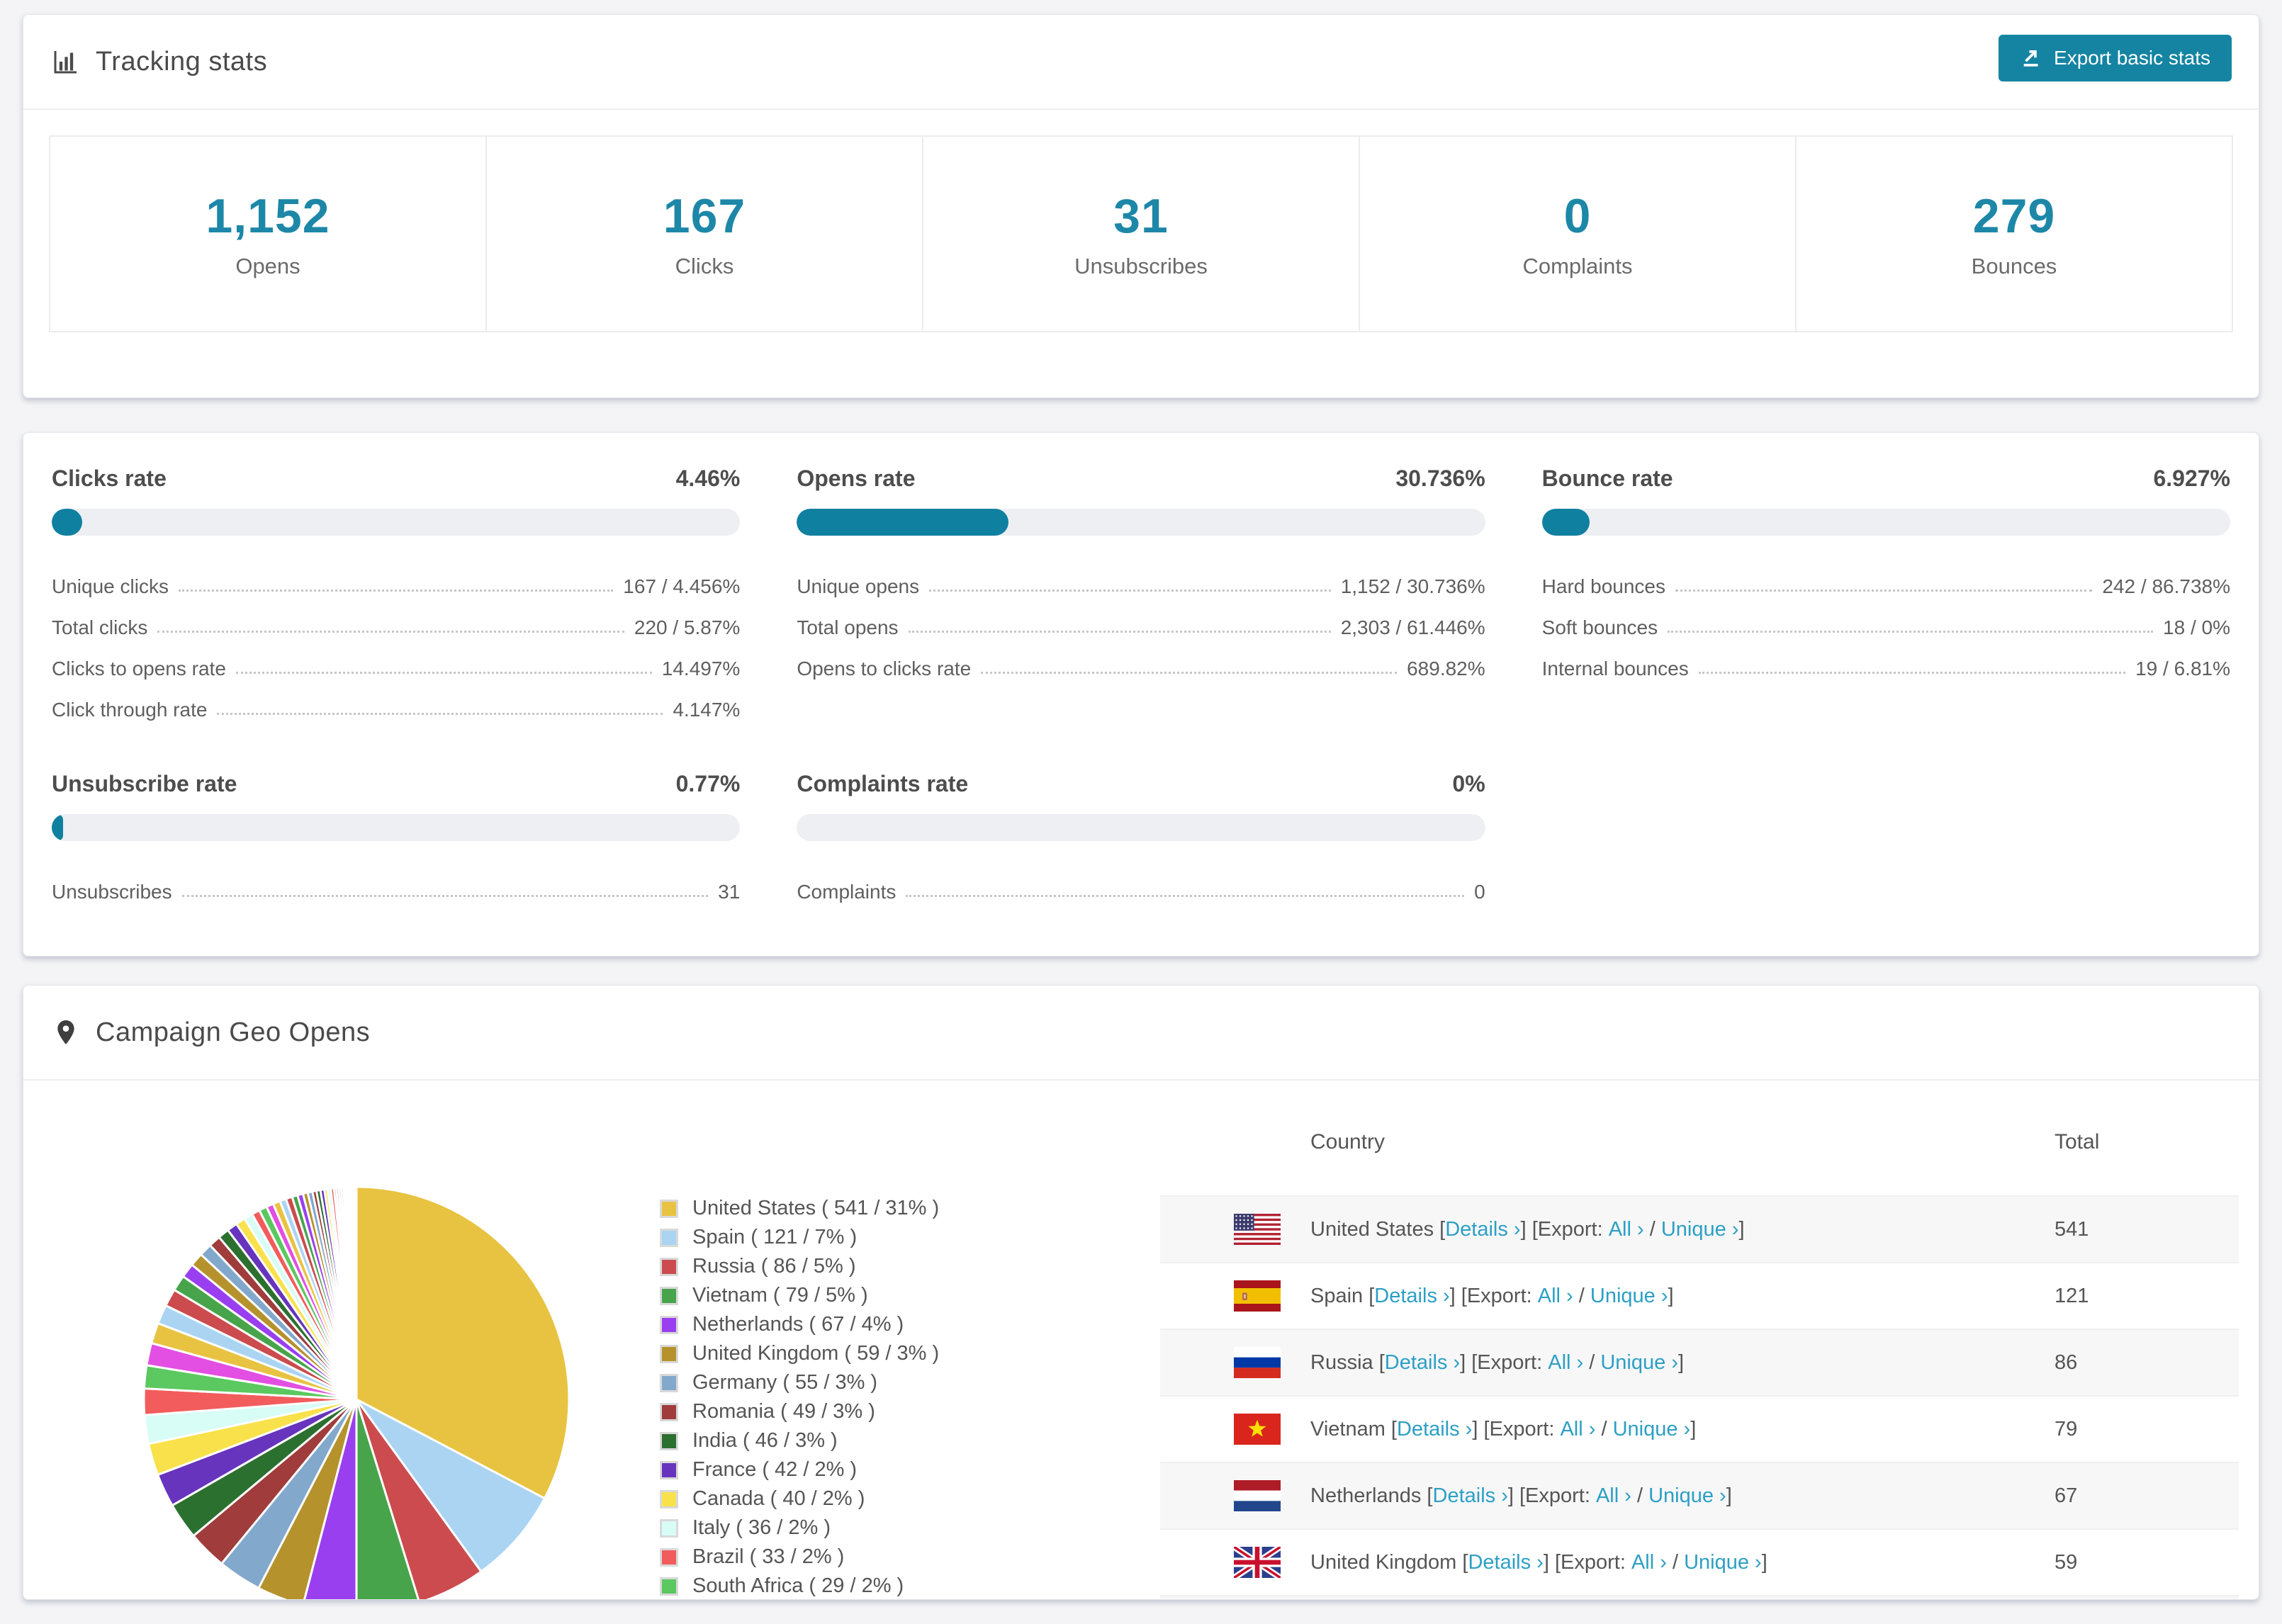  What do you see at coordinates (800, 1558) in the screenshot?
I see `legend-item-brazil: Brazil ( 33 / 2% )` at bounding box center [800, 1558].